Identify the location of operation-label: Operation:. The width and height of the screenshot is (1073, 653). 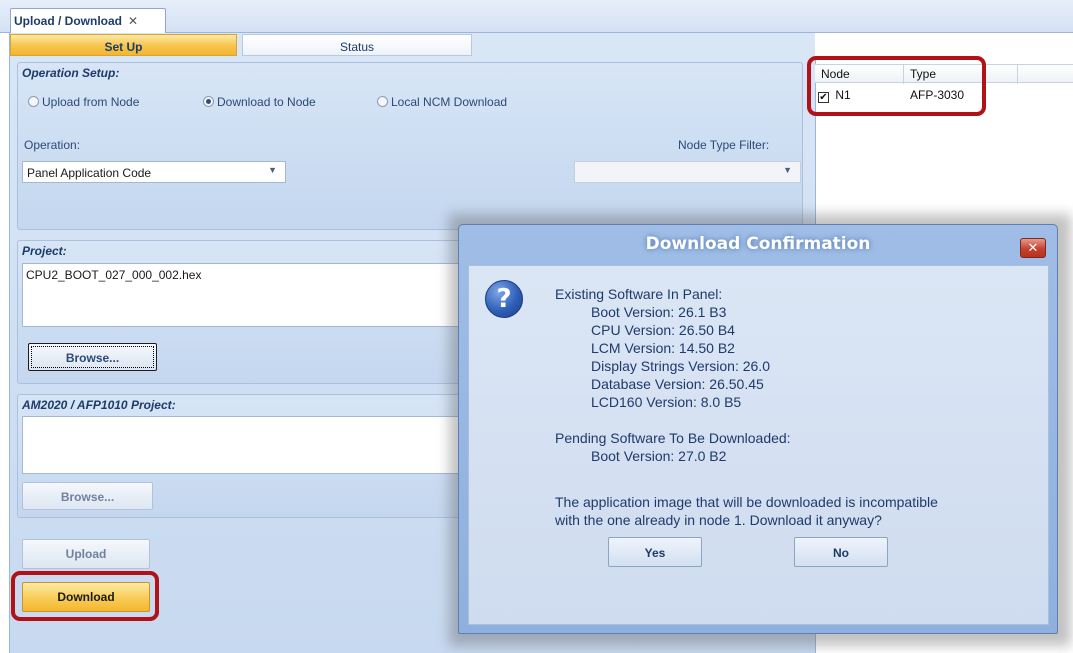
(52, 145).